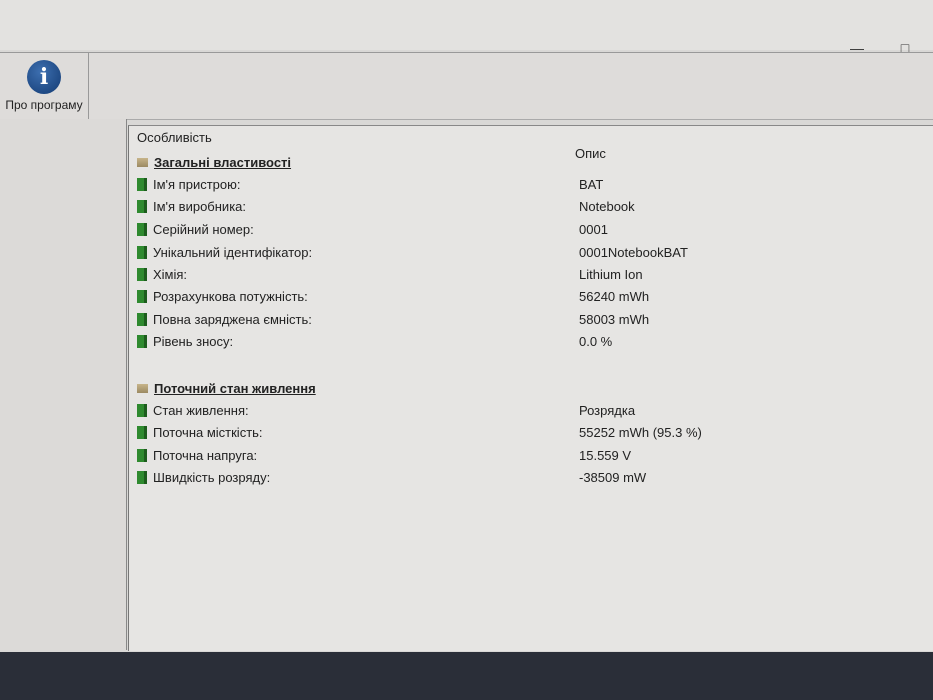 The width and height of the screenshot is (933, 700). What do you see at coordinates (197, 184) in the screenshot?
I see `property-label: Ім'я пристрою:` at bounding box center [197, 184].